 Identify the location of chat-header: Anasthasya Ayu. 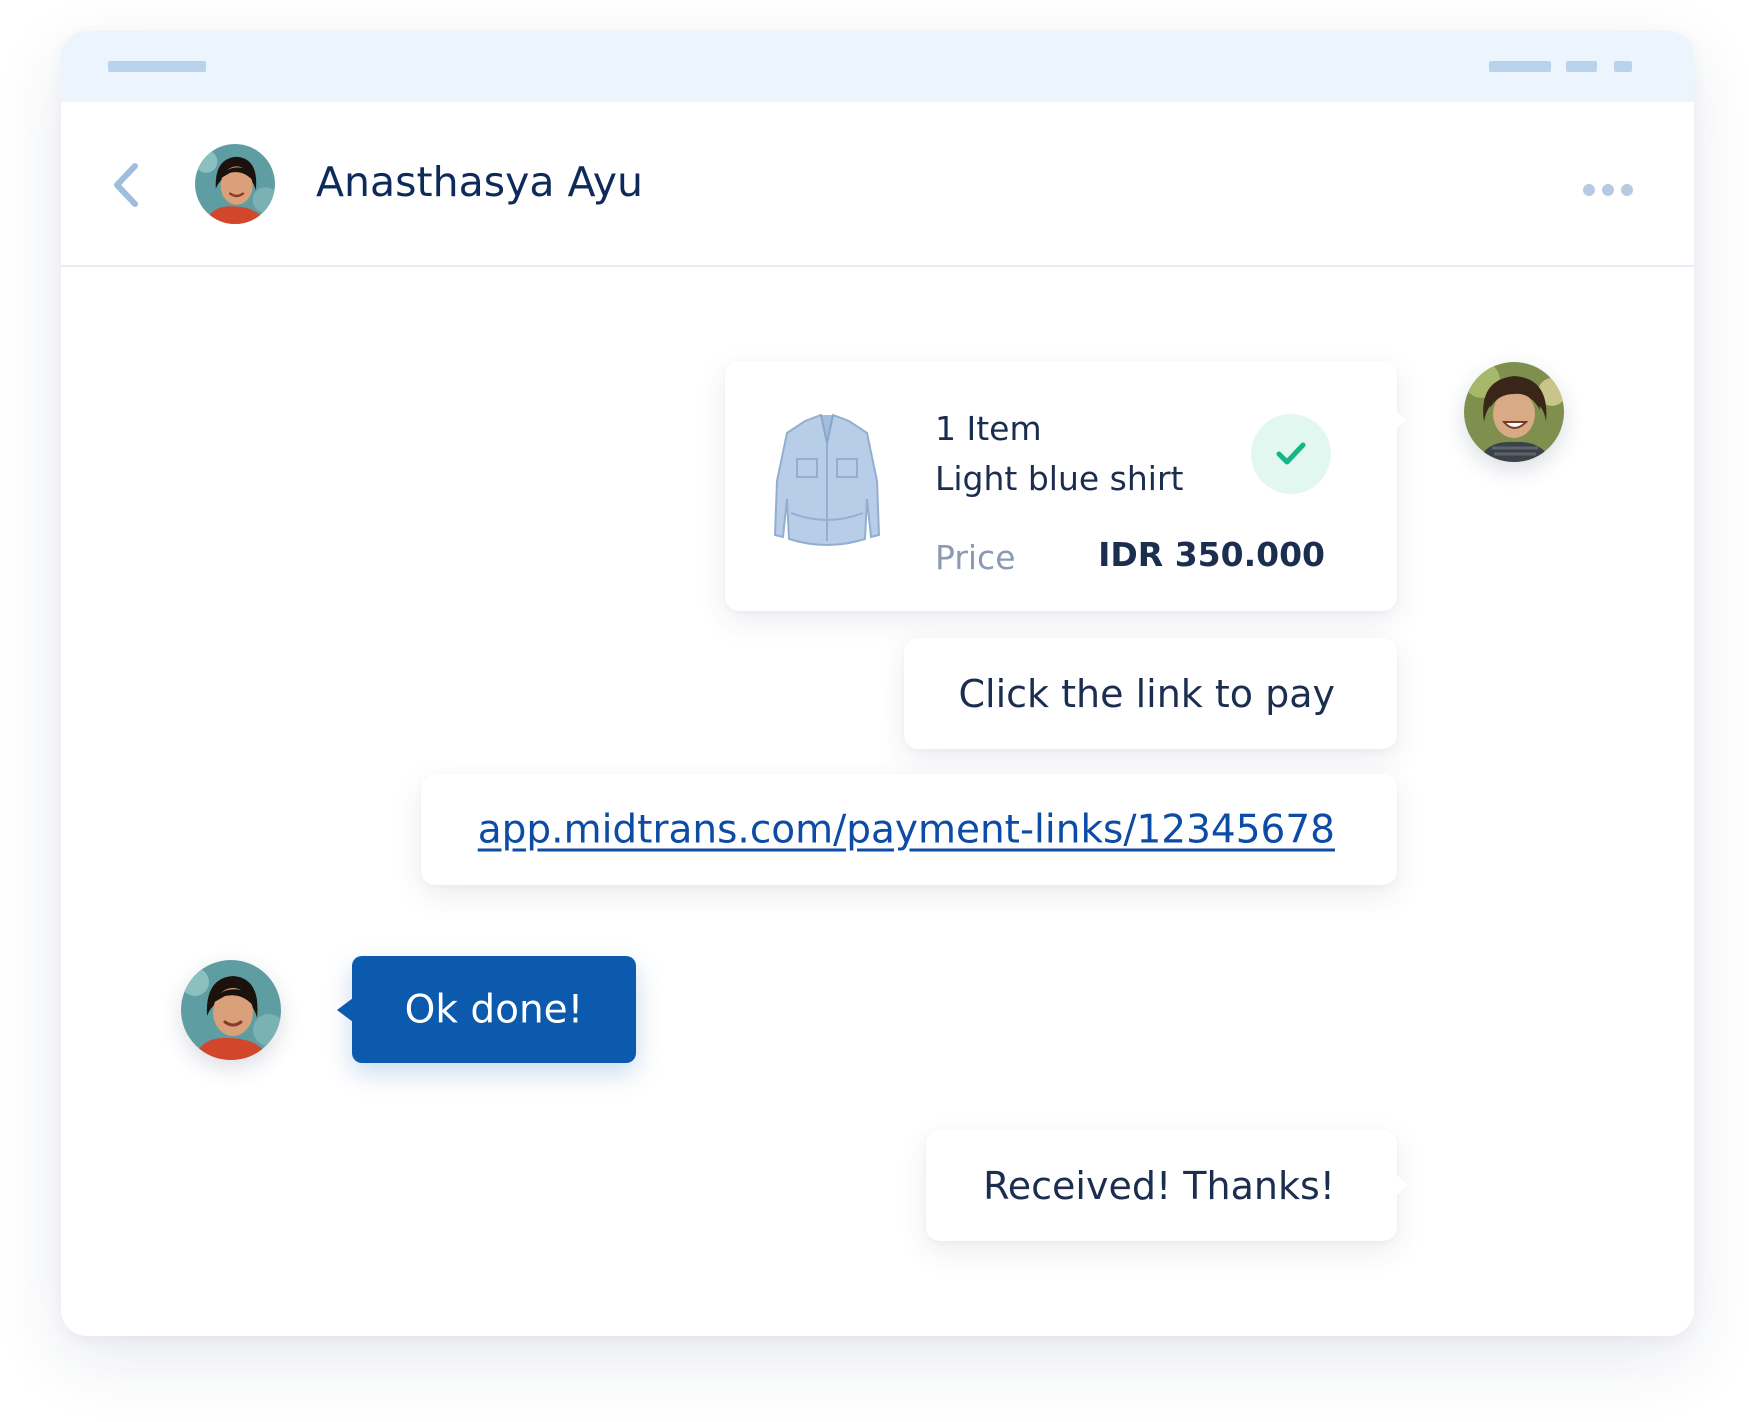
(877, 184).